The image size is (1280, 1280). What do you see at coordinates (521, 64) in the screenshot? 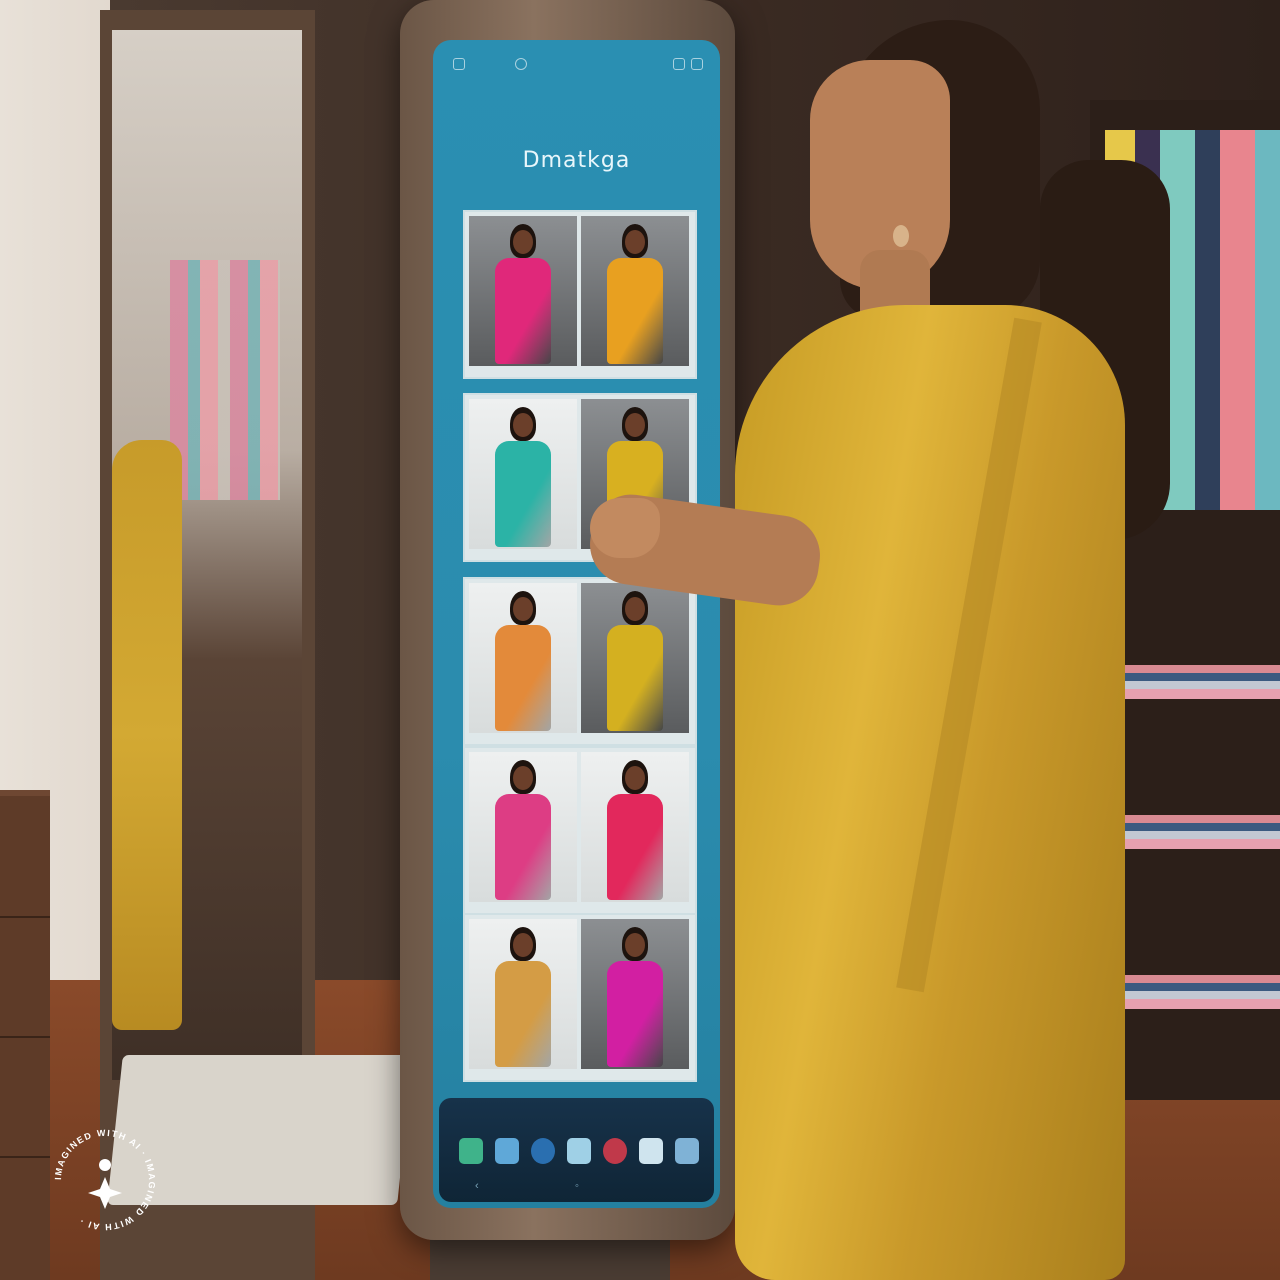
I see `share-icon` at bounding box center [521, 64].